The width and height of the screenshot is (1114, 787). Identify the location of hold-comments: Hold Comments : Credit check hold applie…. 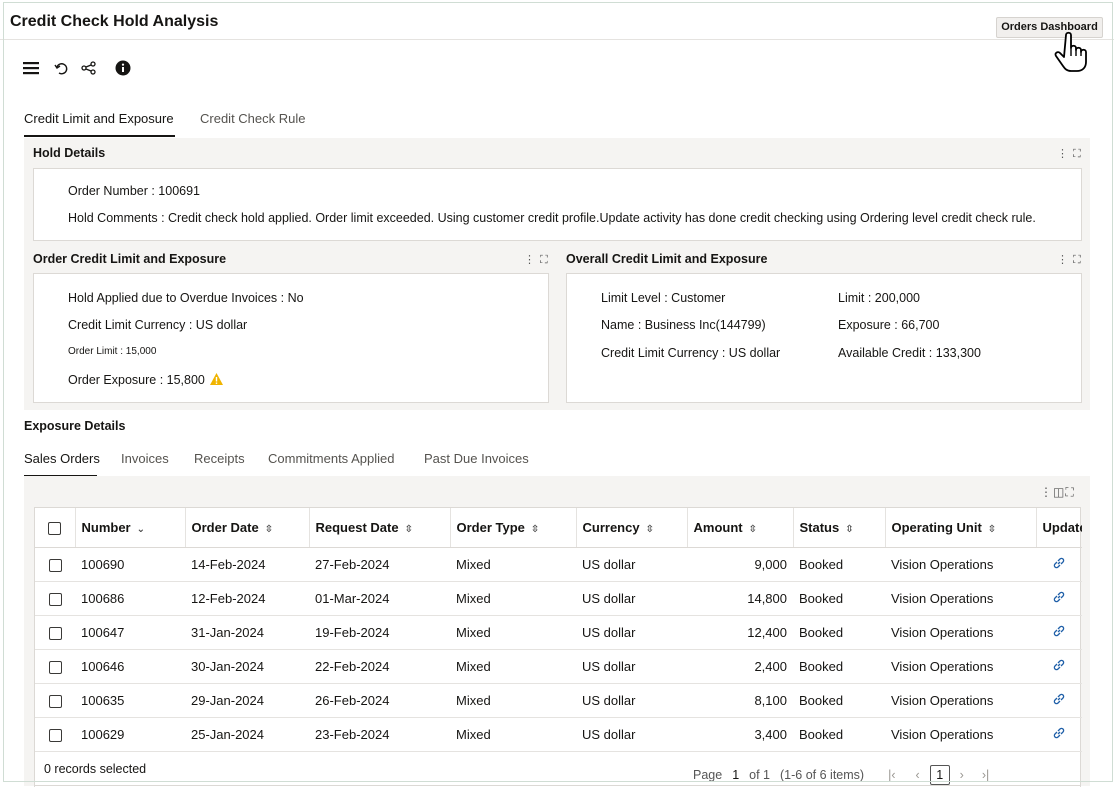
(552, 218).